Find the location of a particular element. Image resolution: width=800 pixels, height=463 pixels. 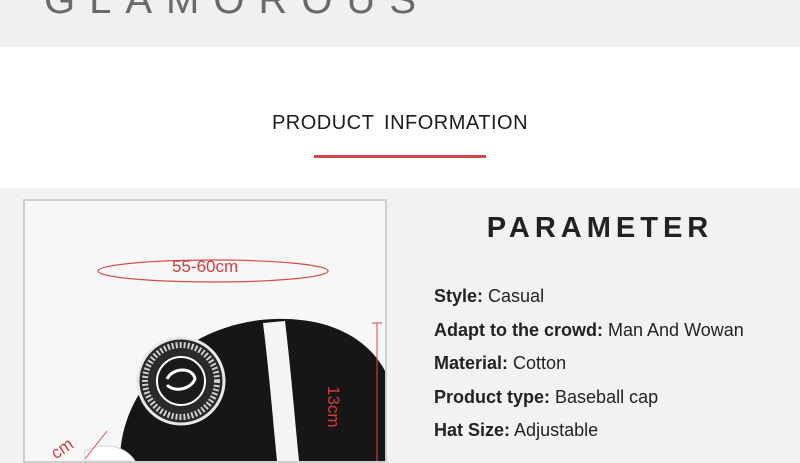

parameter-title: PARAMETER is located at coordinates (600, 228).